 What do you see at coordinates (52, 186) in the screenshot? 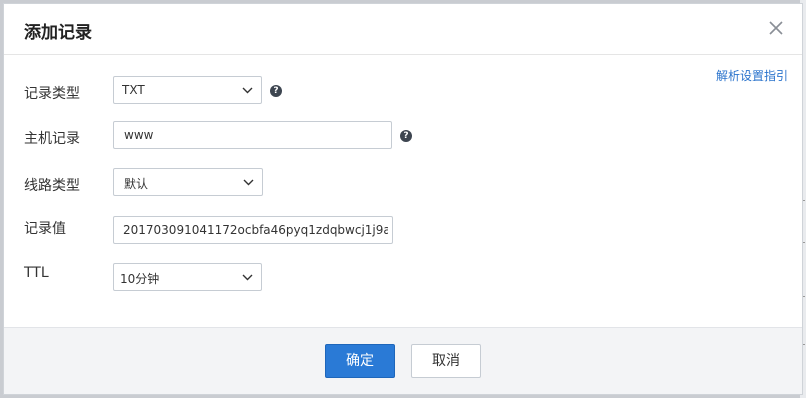
I see `line-type-label: 线路类型` at bounding box center [52, 186].